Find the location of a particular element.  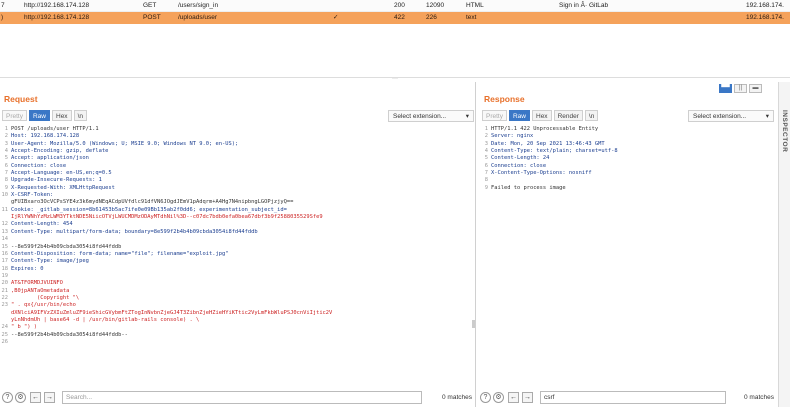

row-status: 422 is located at coordinates (399, 17).